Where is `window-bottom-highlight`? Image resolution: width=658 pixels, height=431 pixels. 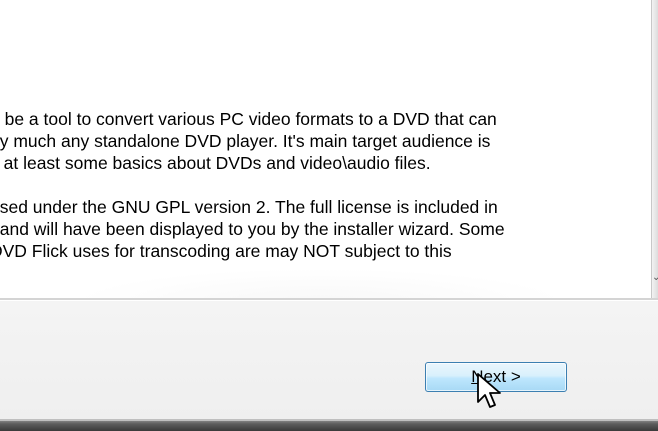
window-bottom-highlight is located at coordinates (329, 420).